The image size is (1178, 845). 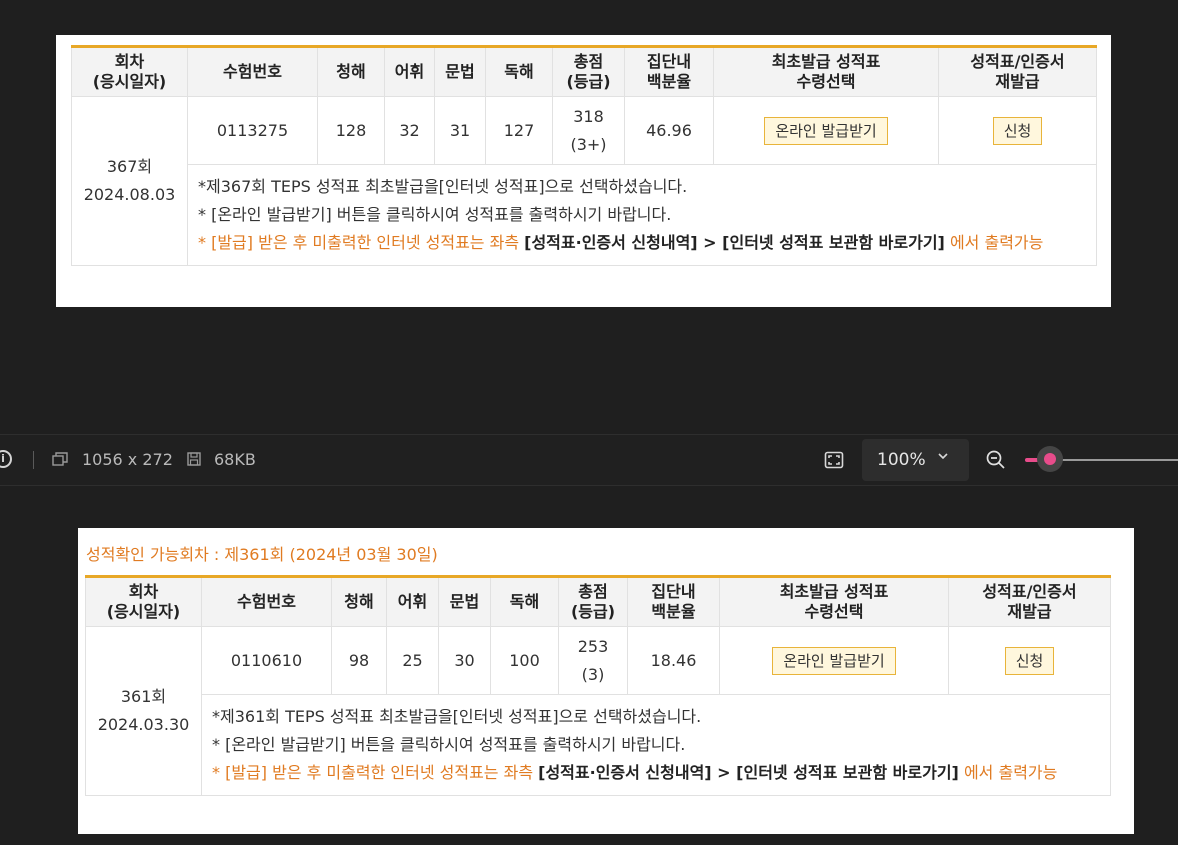 I want to click on zoom-level-dropdown: 100%, so click(x=915, y=460).